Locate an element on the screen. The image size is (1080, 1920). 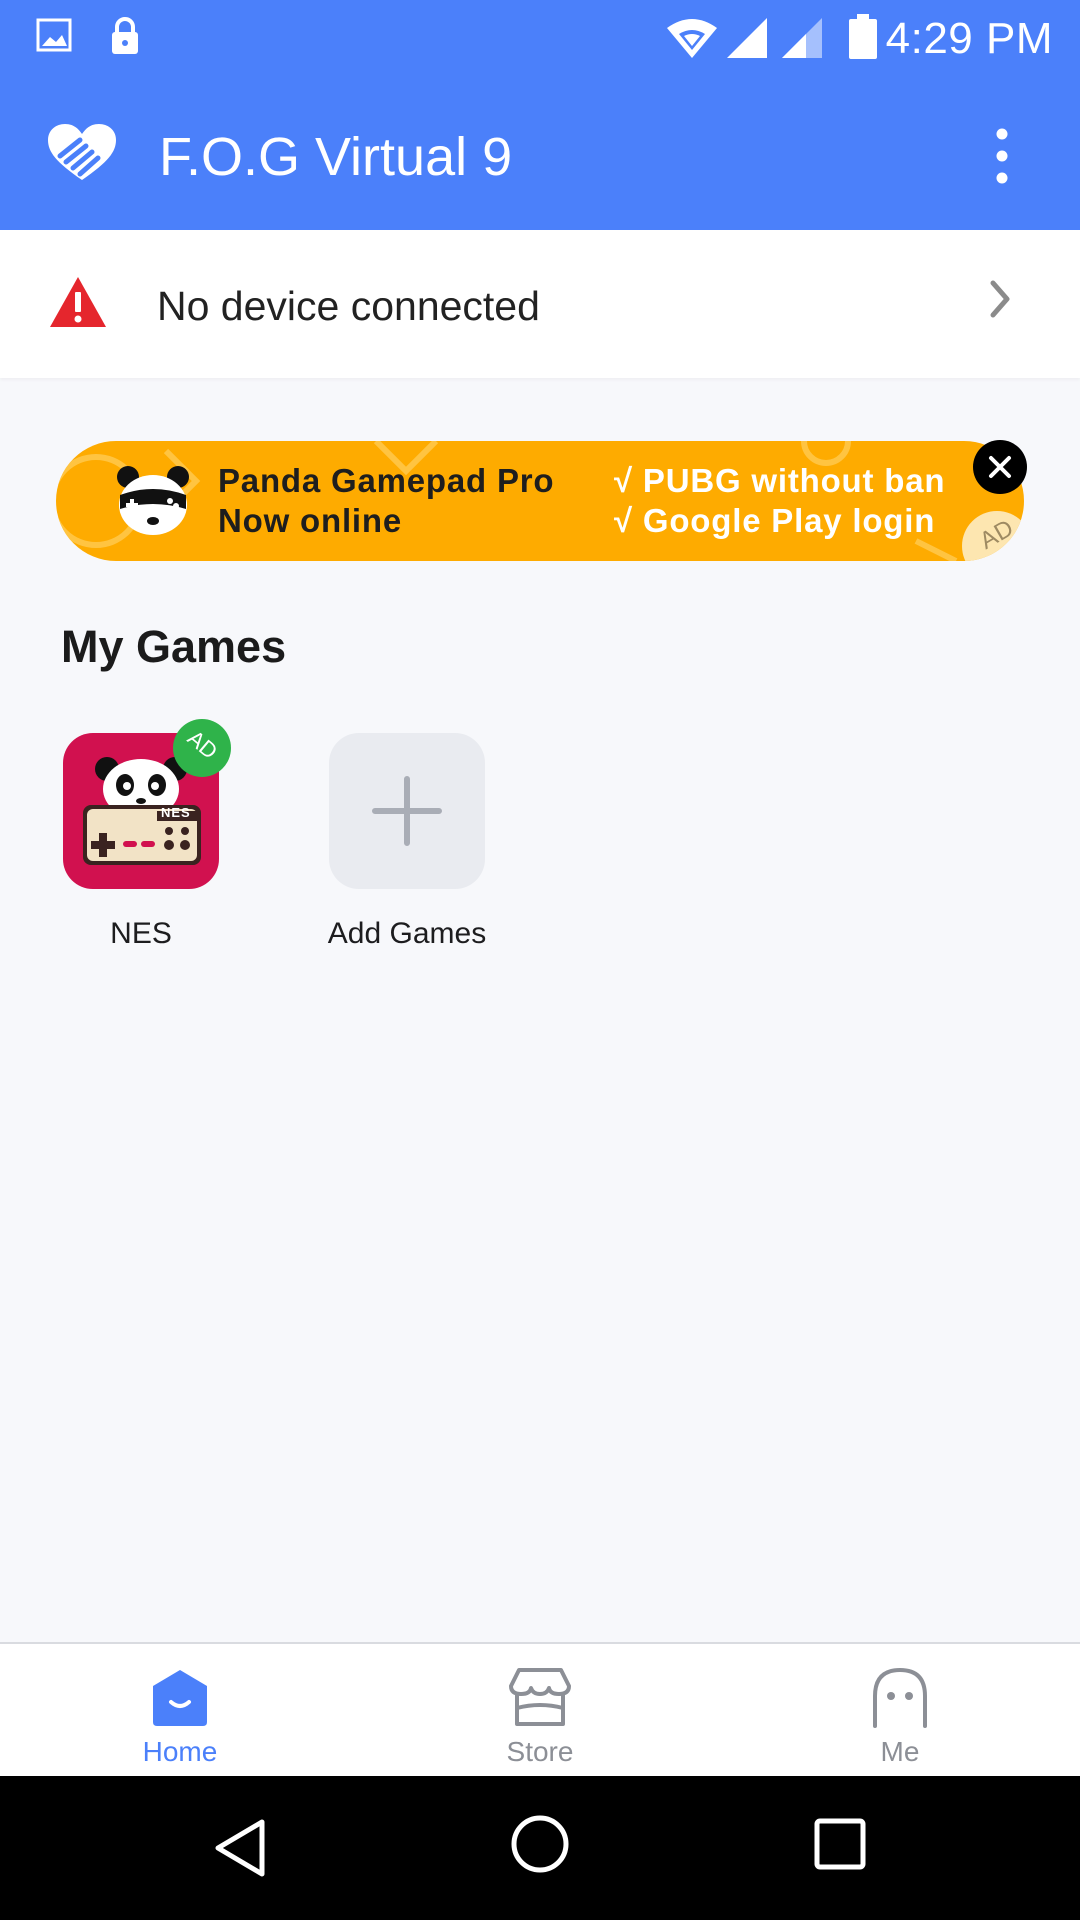
ghost-profile-icon is located at coordinates (900, 1699).